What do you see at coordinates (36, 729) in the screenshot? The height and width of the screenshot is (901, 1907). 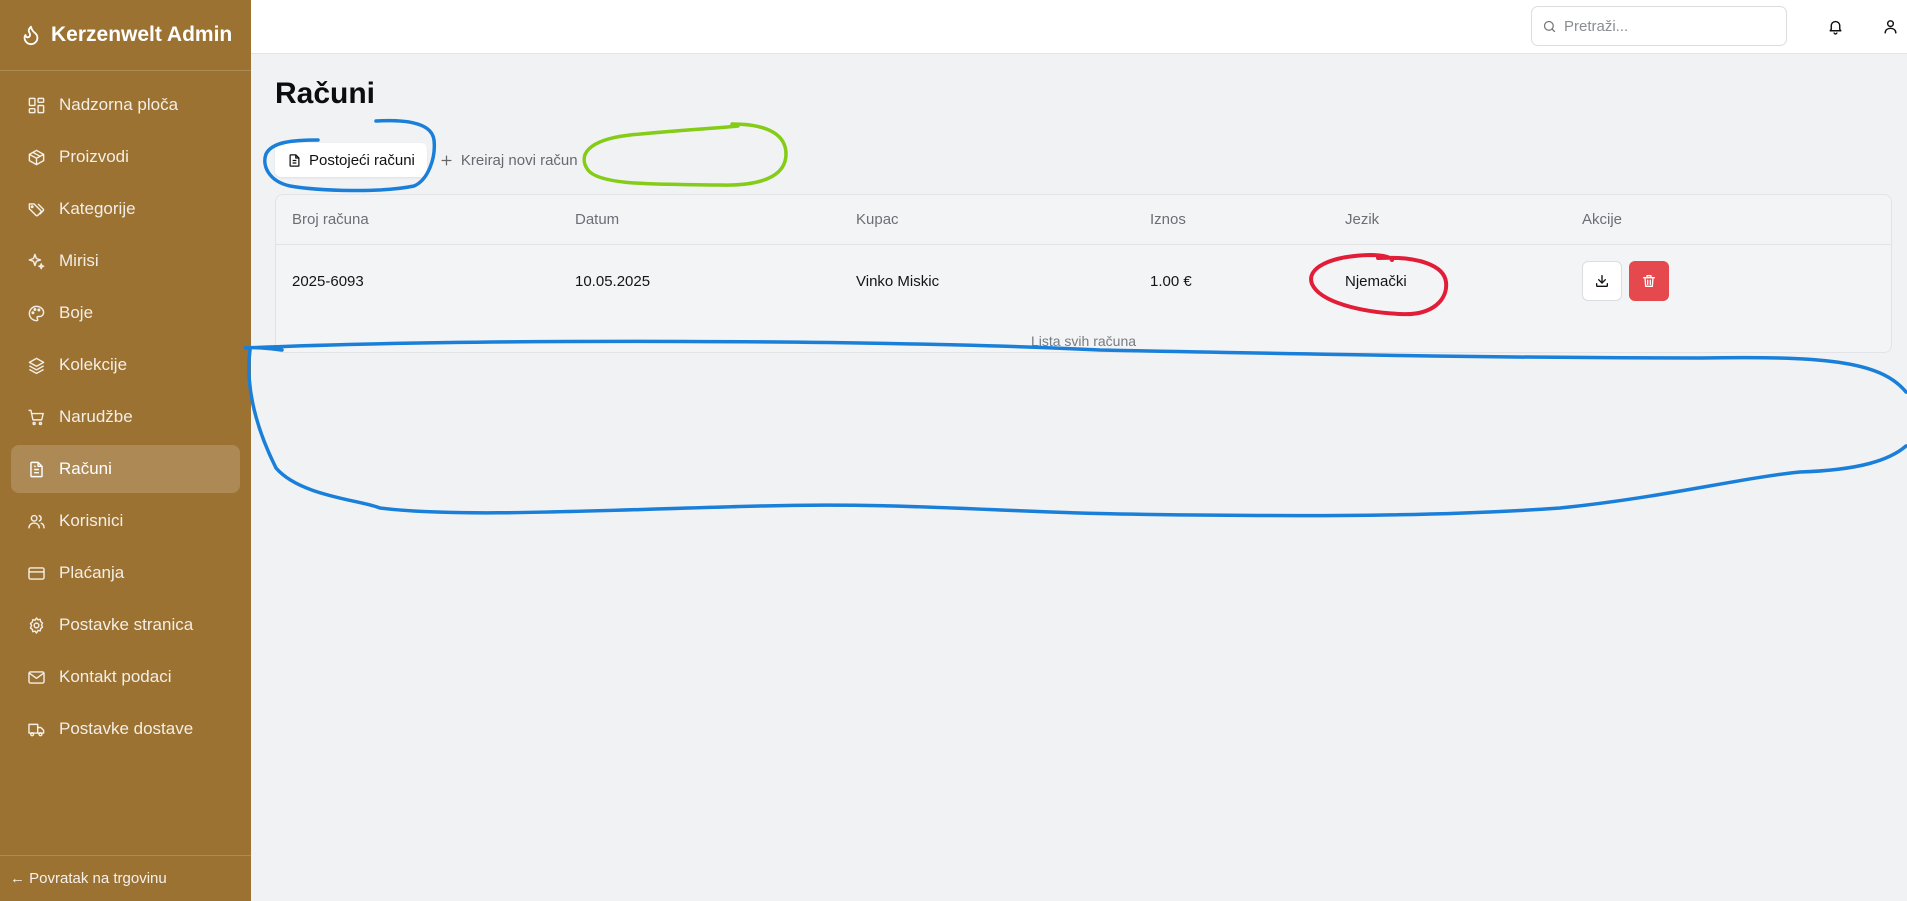 I see `truck-icon` at bounding box center [36, 729].